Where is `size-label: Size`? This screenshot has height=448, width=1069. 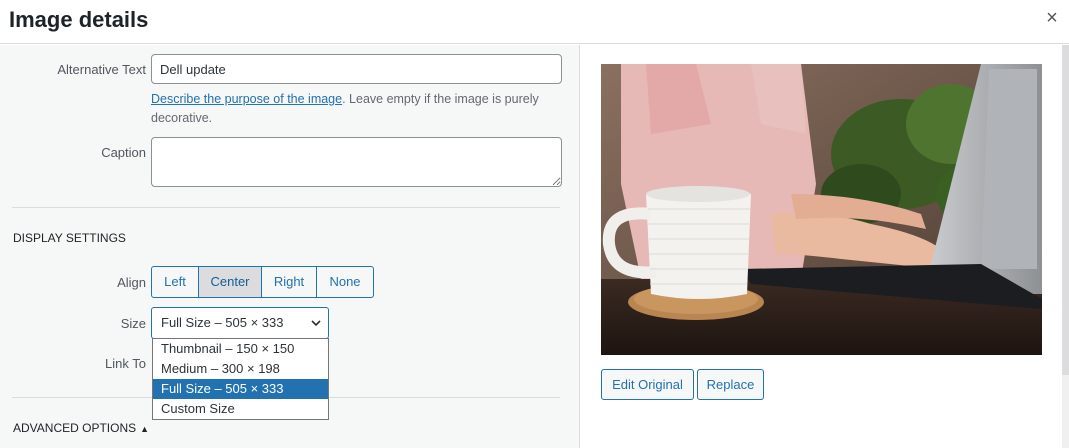
size-label: Size is located at coordinates (133, 323).